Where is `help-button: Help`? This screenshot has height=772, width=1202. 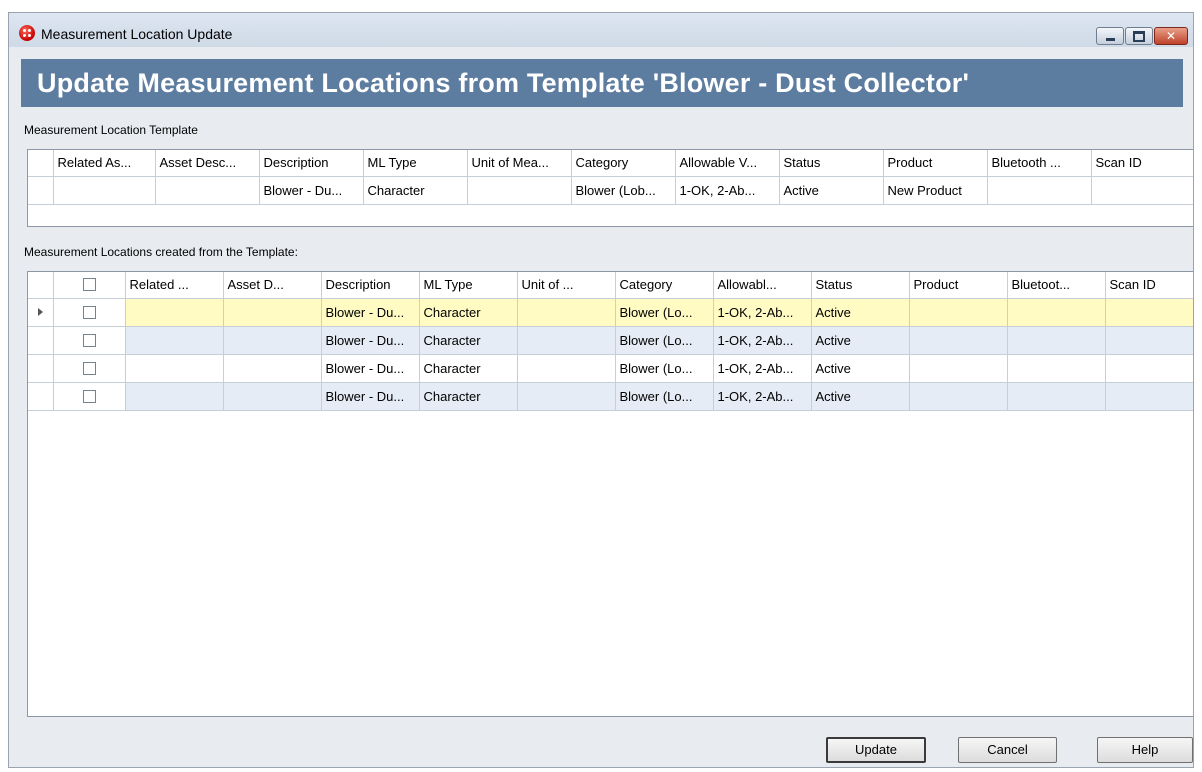
help-button: Help is located at coordinates (1145, 750).